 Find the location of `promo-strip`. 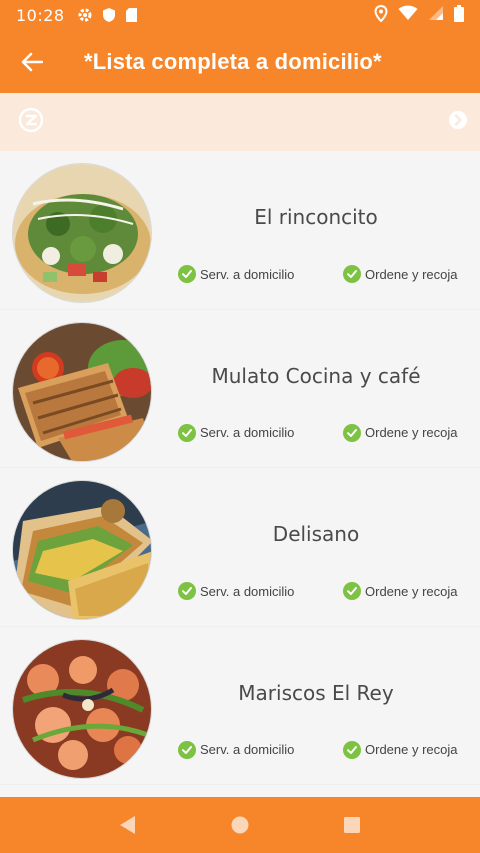

promo-strip is located at coordinates (240, 122).